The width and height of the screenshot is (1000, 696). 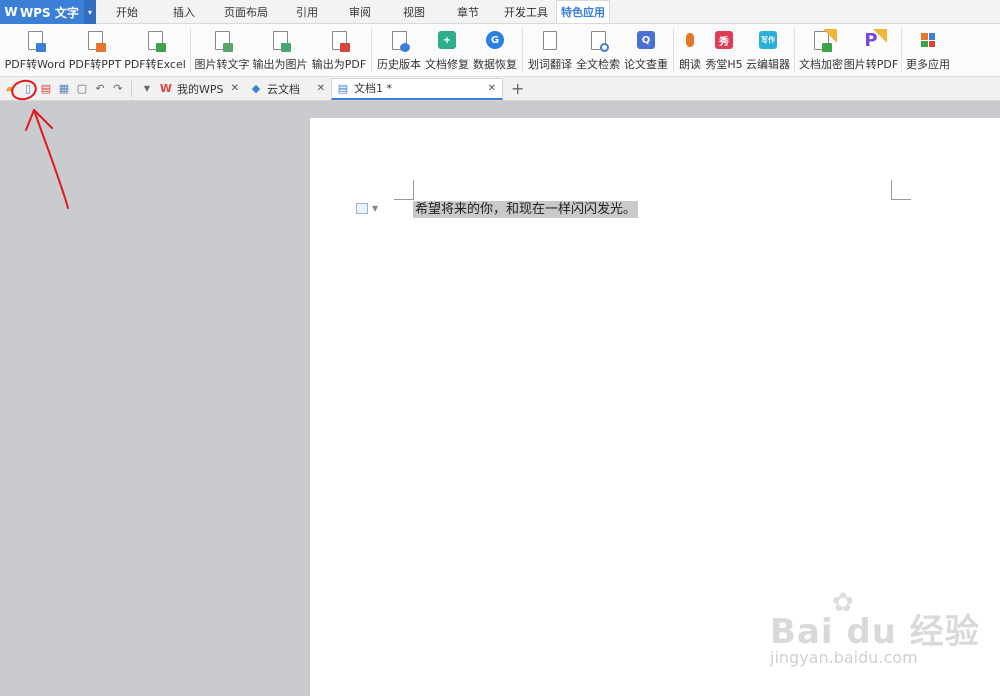 I want to click on image-to-text-button: 图片转文字, so click(x=222, y=50).